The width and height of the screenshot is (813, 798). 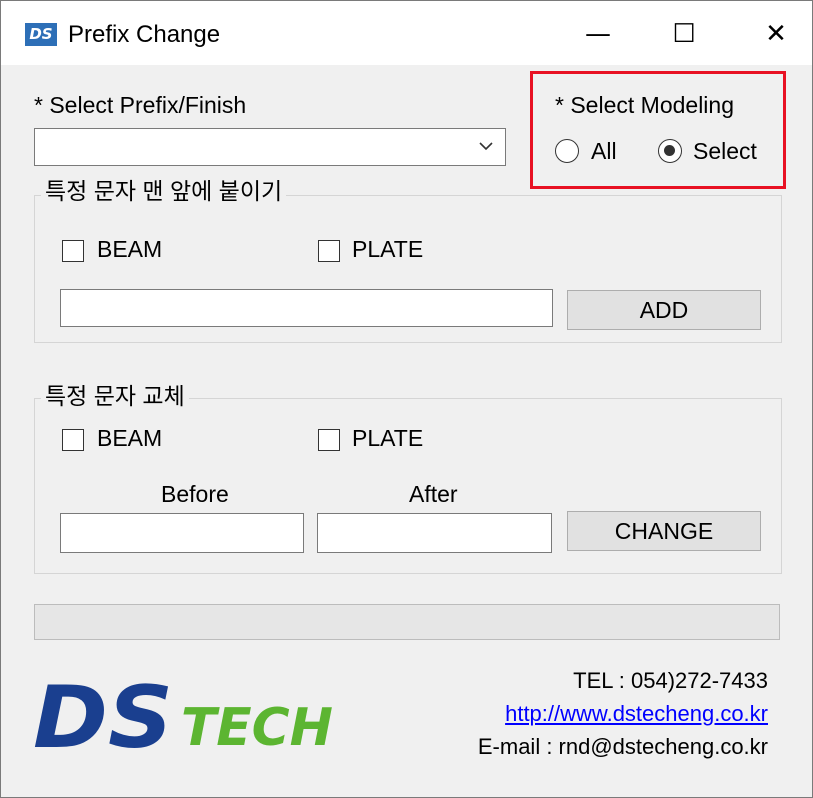 I want to click on select-prefix-label: * Select Prefix/Finish, so click(x=140, y=105).